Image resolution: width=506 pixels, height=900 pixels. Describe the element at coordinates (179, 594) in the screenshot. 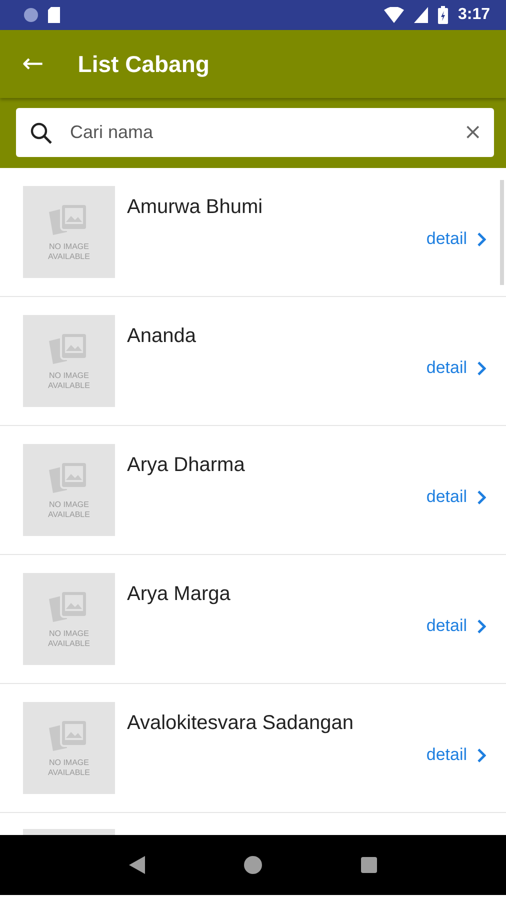

I see `branch-name: Arya Marga` at that location.